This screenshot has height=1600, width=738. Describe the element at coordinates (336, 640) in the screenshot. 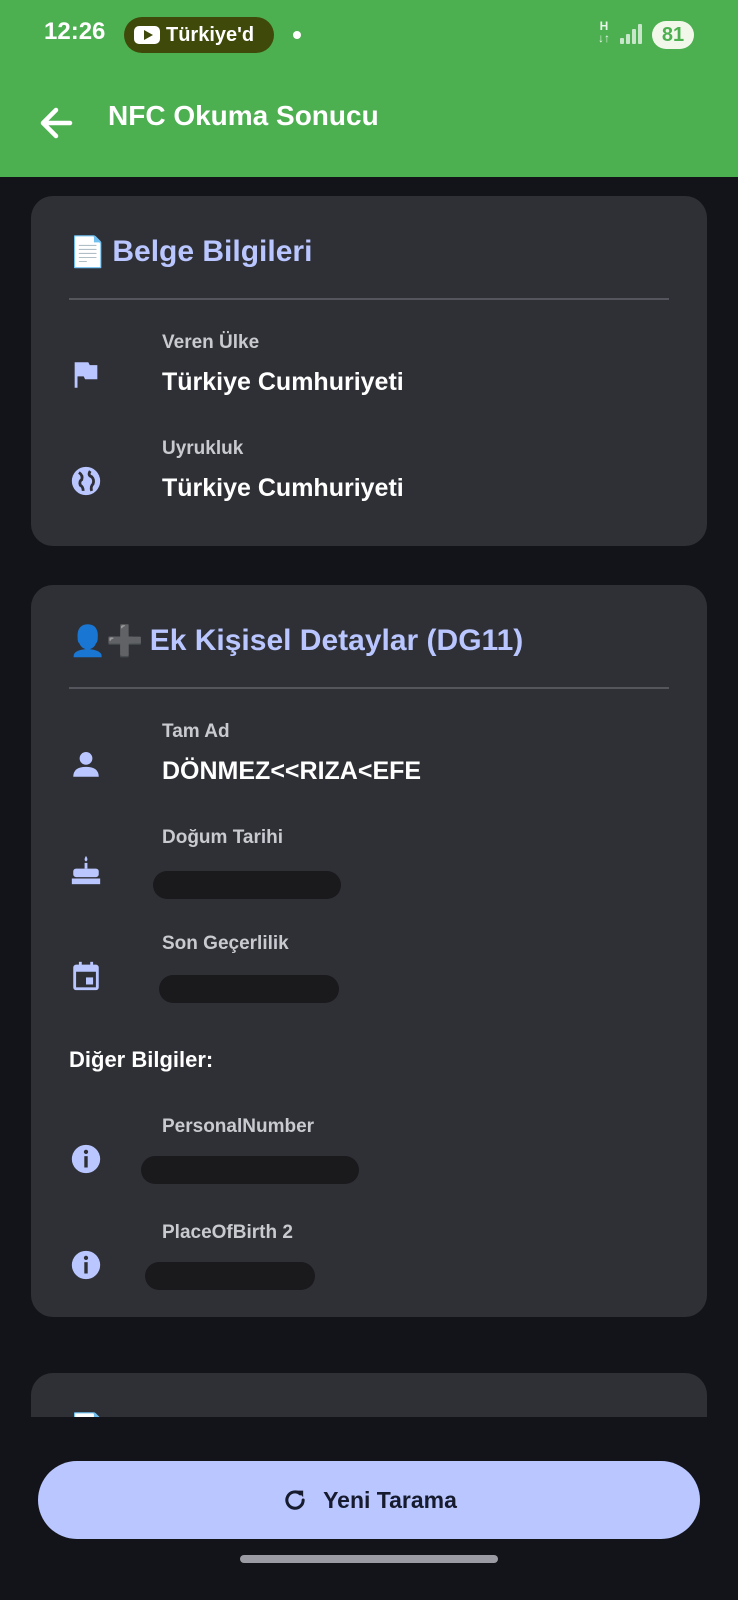

I see `card-title: Ek Kişisel Detaylar (DG11)` at that location.